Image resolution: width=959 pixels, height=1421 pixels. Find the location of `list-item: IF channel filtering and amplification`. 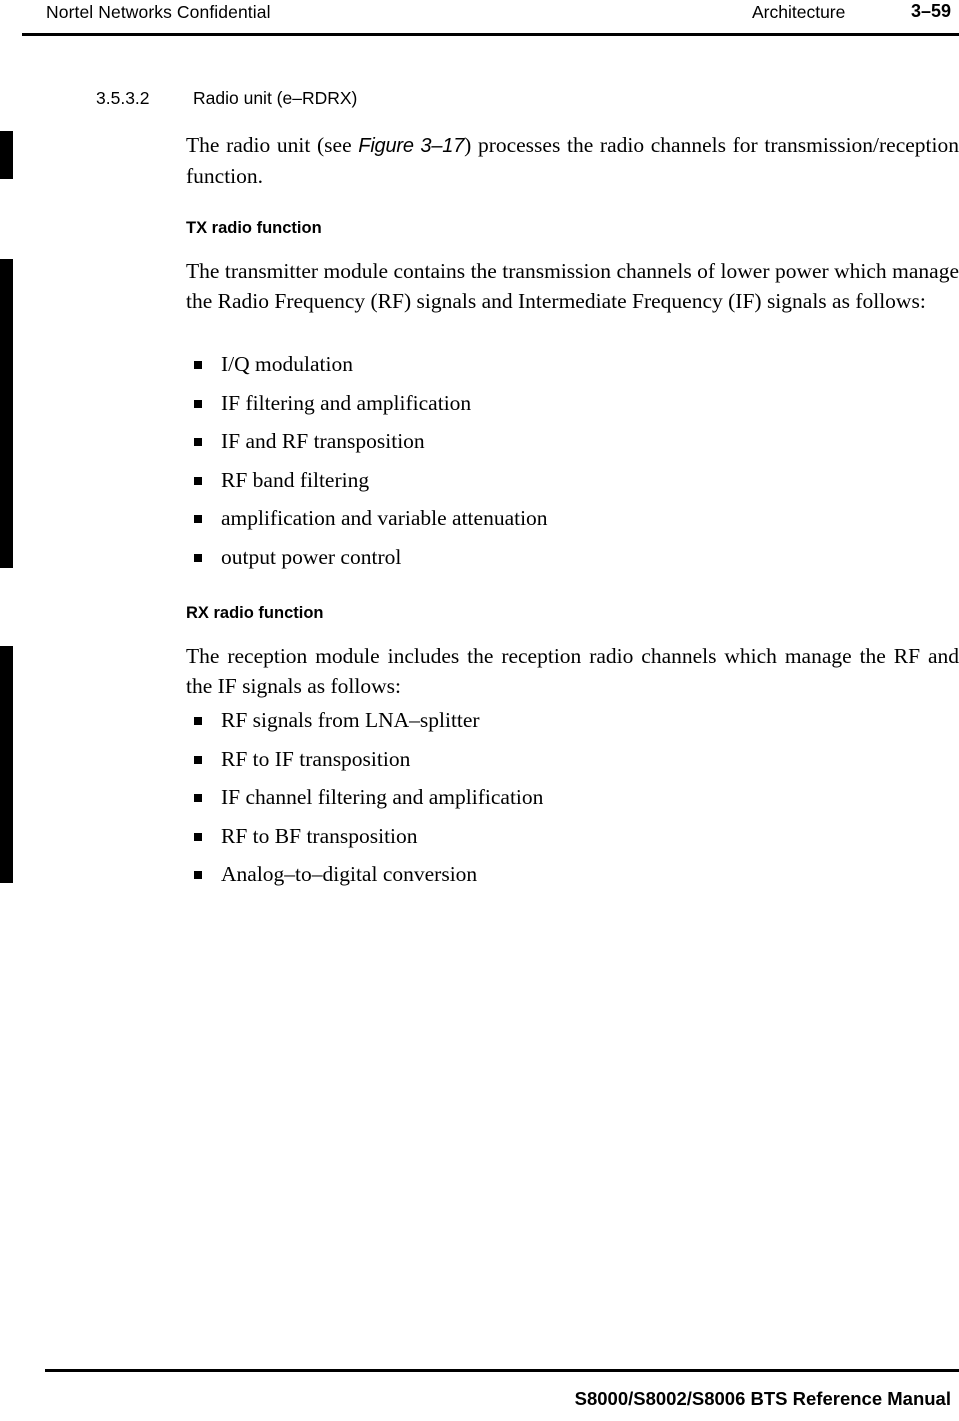

list-item: IF channel filtering and amplification is located at coordinates (536, 802).